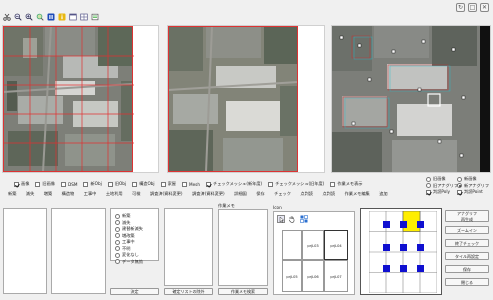 Image resolution: width=493 pixels, height=300 pixels. Describe the element at coordinates (383, 194) in the screenshot. I see `category-item: 追加` at that location.